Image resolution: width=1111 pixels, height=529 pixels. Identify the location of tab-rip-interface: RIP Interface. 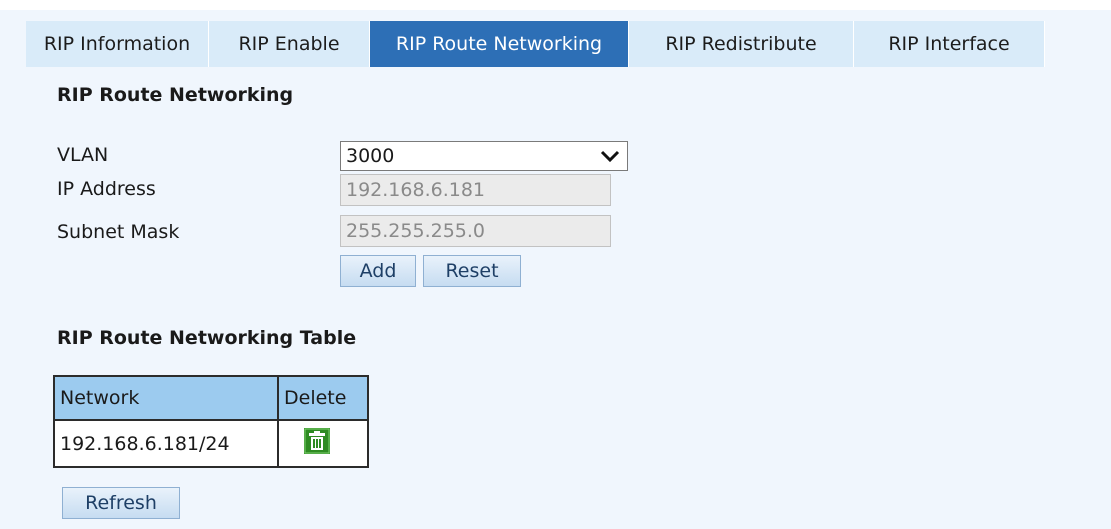
(949, 44).